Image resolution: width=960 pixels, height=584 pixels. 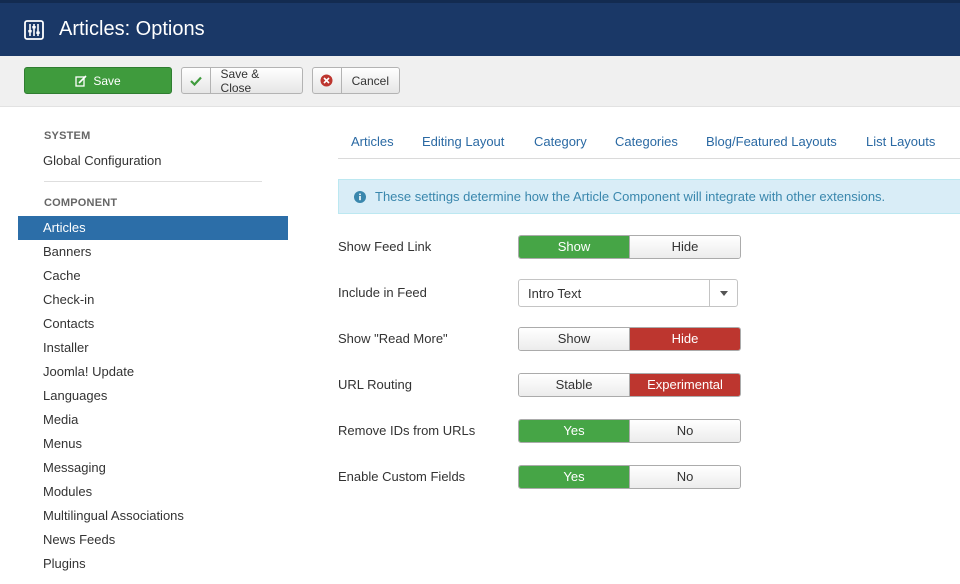 I want to click on url-routing-stable-option: Stable, so click(x=574, y=385).